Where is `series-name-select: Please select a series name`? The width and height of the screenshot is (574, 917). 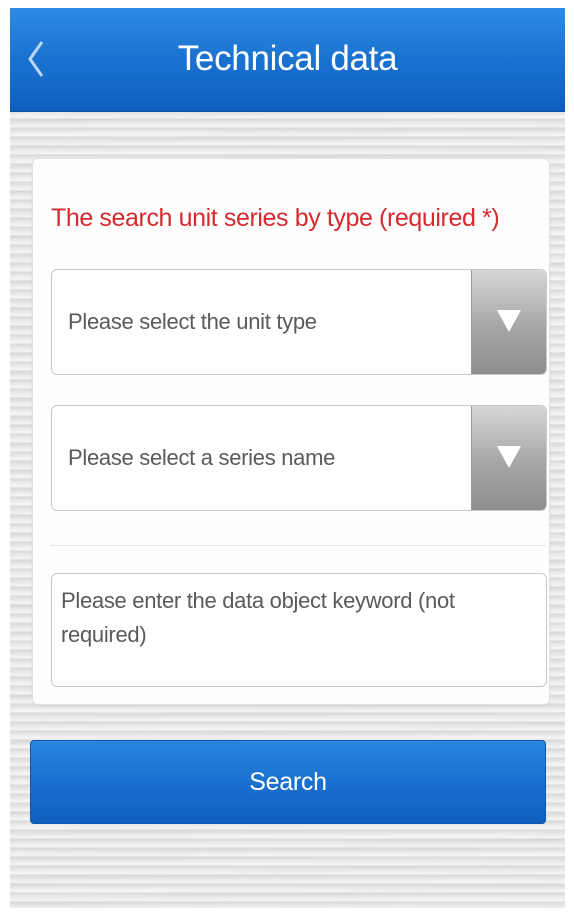 series-name-select: Please select a series name is located at coordinates (299, 458).